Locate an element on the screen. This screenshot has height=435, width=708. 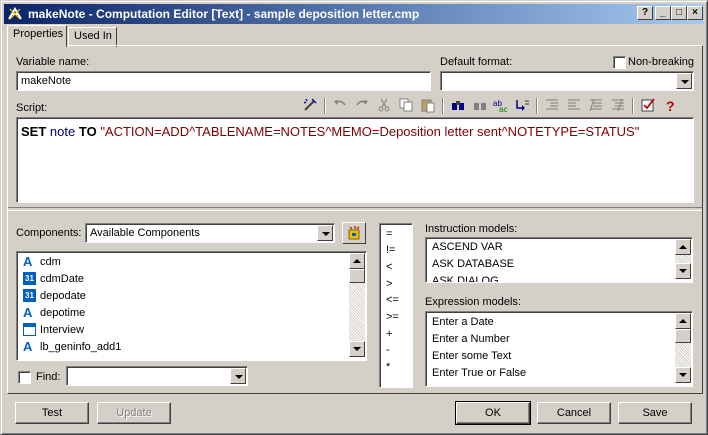
variable-name-value: makeNote is located at coordinates (46, 81).